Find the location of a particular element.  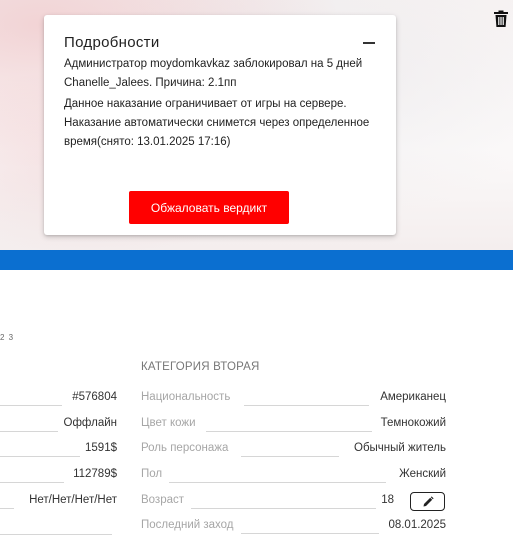

row-value: #576804 is located at coordinates (94, 397).